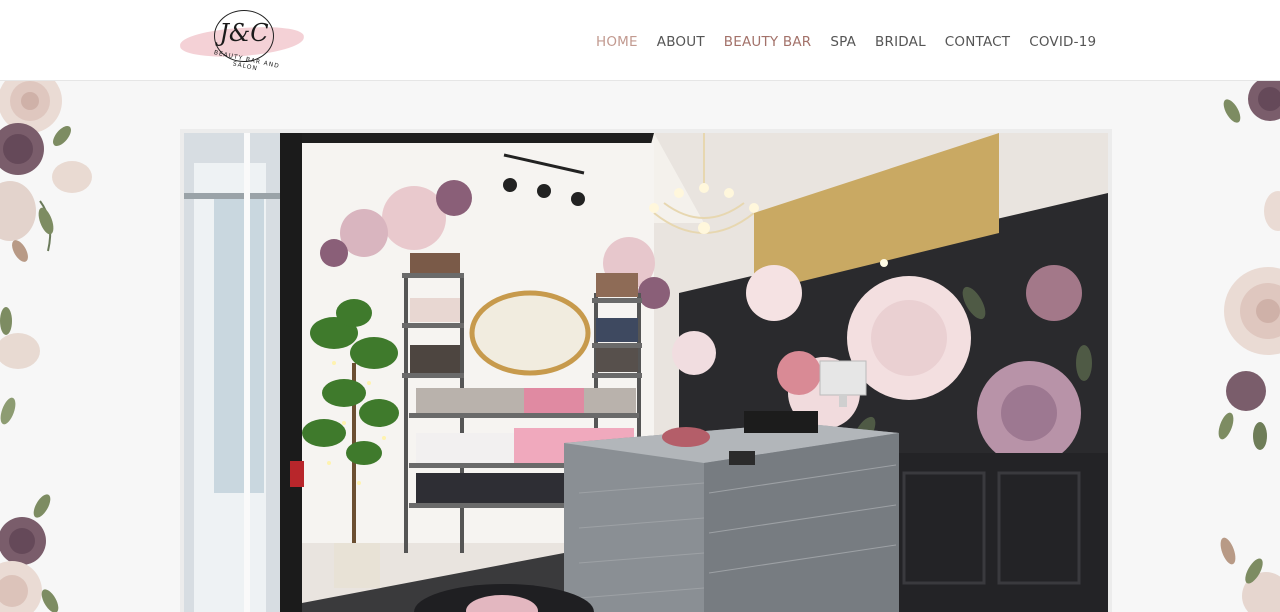  I want to click on right-floral-decoration, so click(1240, 346).